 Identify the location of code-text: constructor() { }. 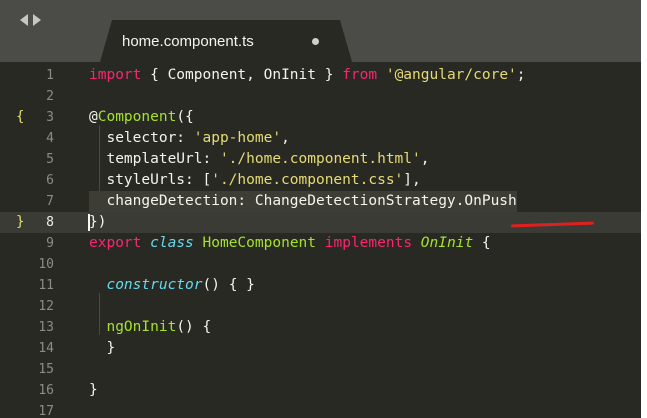
(172, 285).